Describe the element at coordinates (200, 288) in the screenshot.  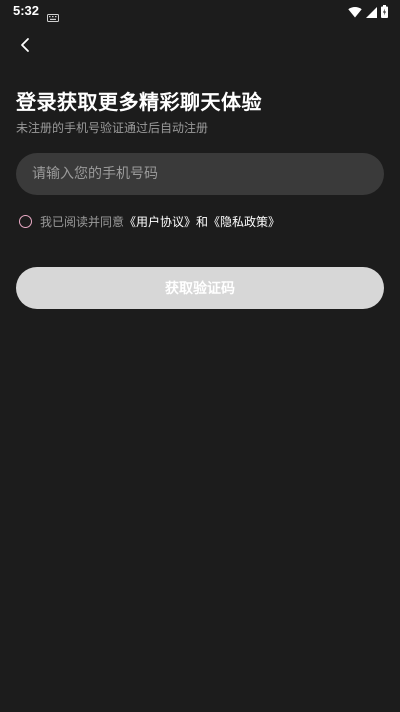
I see `get-code-button: 获取验证码` at that location.